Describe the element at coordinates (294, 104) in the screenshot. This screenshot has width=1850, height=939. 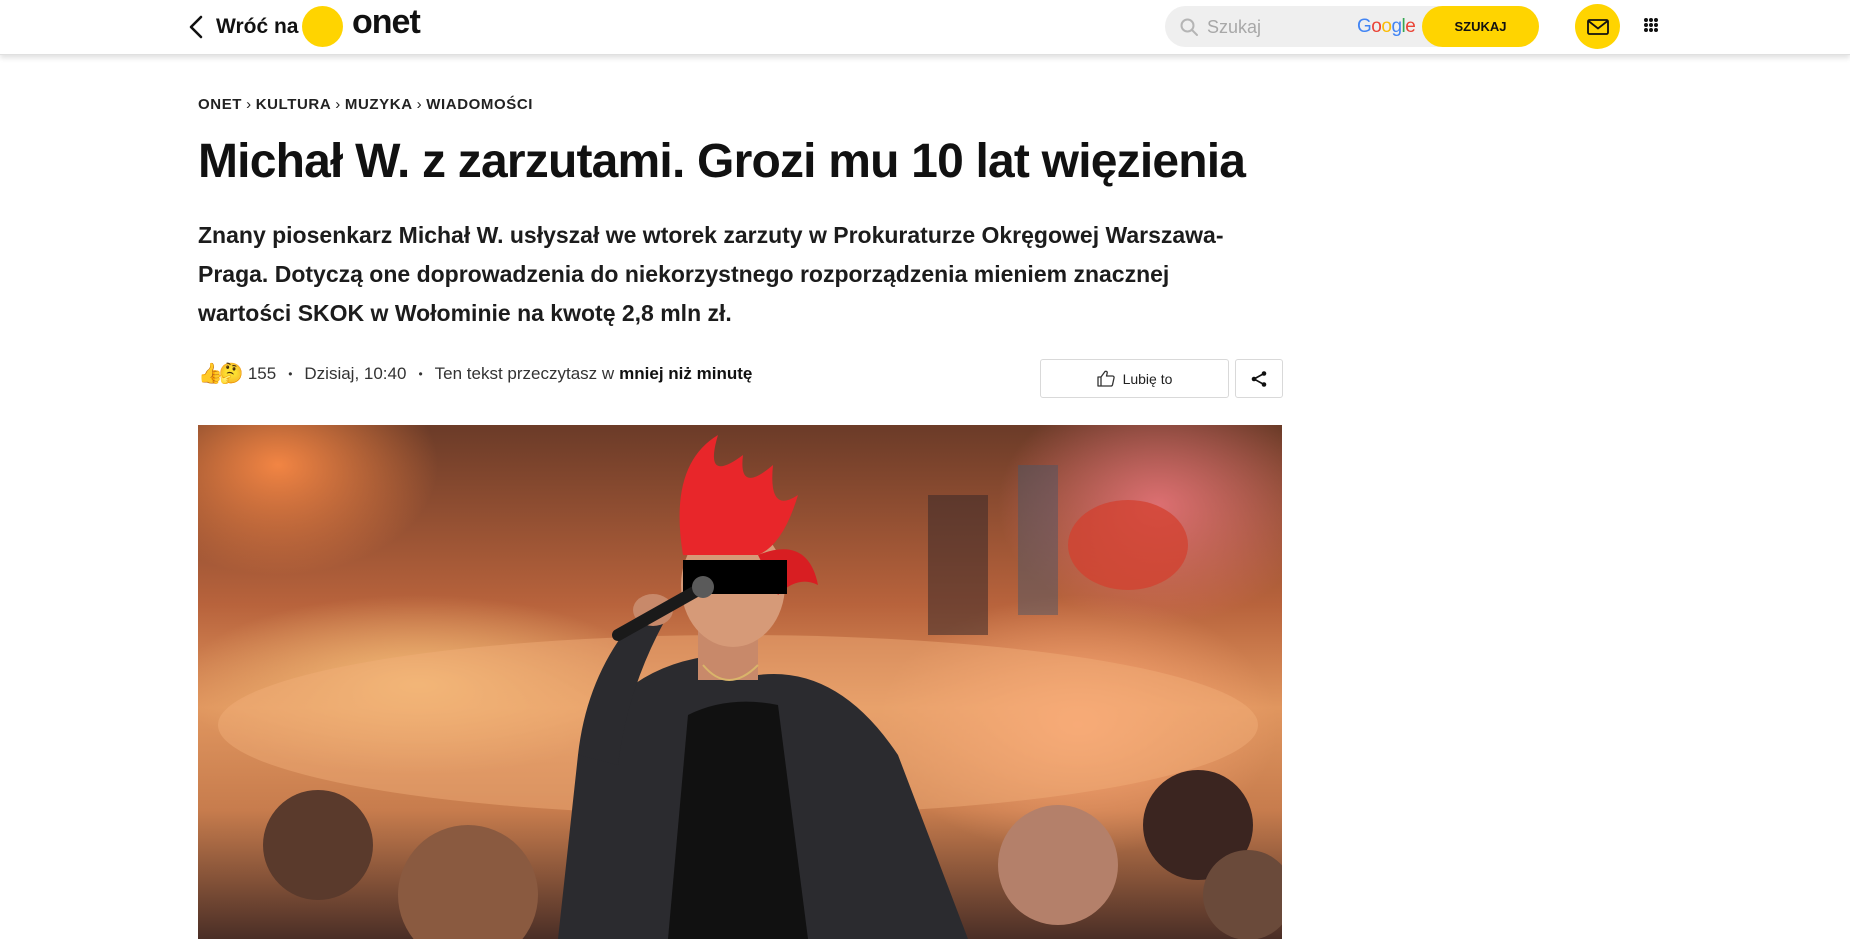
I see `breadcrumb-kultura: KULTURA` at that location.